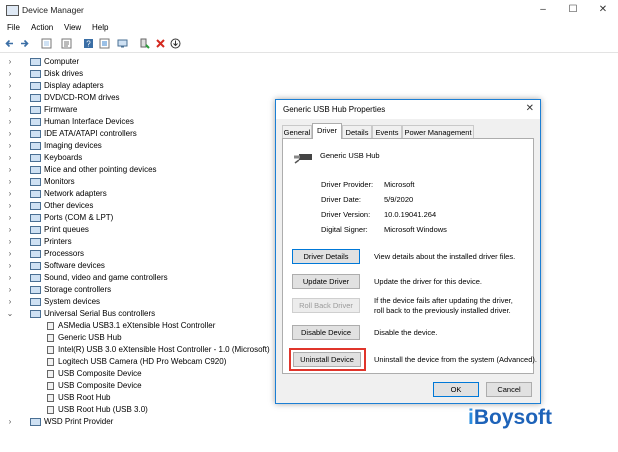 This screenshot has width=618, height=452. Describe the element at coordinates (10, 314) in the screenshot. I see `chevron-down-icon: ⌄` at that location.